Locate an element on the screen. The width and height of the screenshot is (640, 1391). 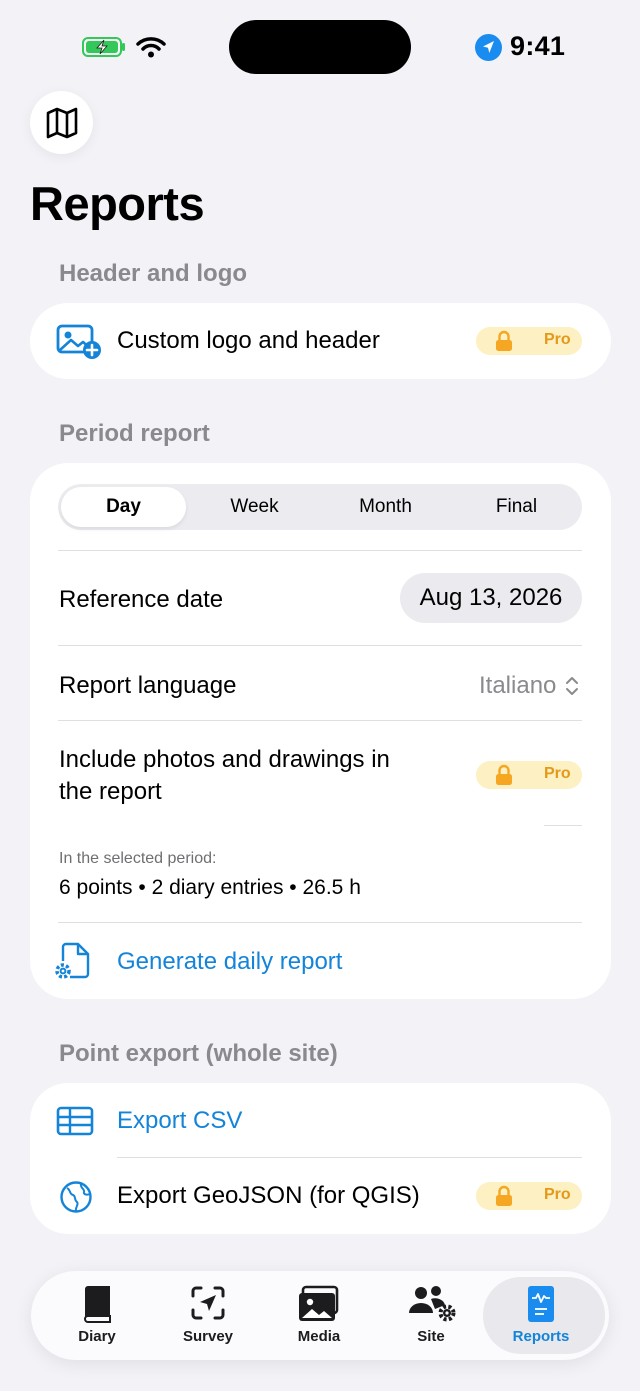
include-photos-label-line2: the report is located at coordinates (110, 791).